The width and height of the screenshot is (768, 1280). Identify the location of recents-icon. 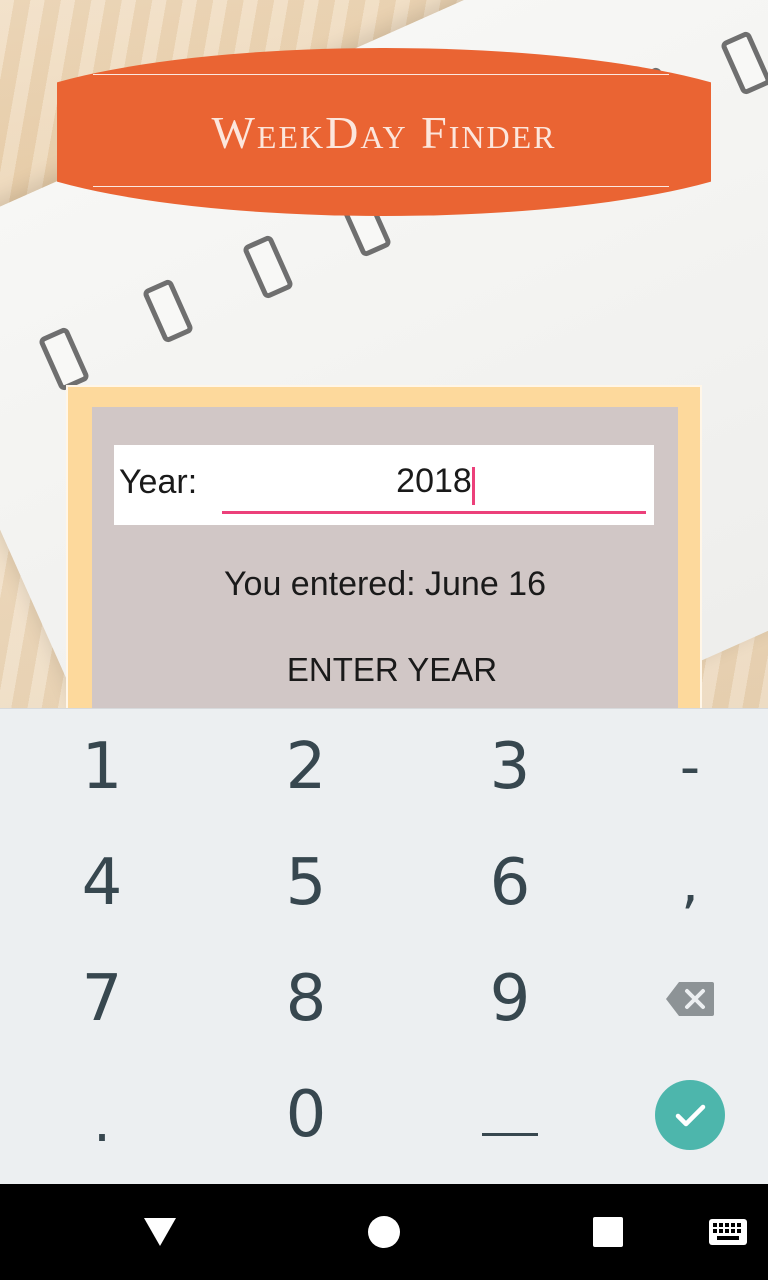
(608, 1232).